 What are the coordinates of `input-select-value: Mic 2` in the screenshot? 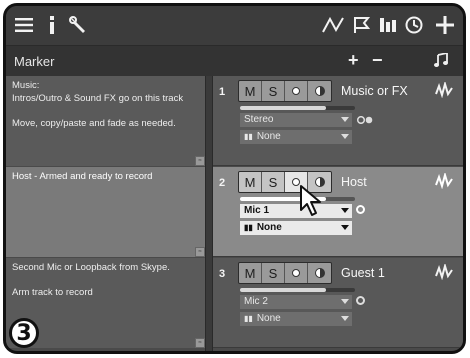 It's located at (256, 301).